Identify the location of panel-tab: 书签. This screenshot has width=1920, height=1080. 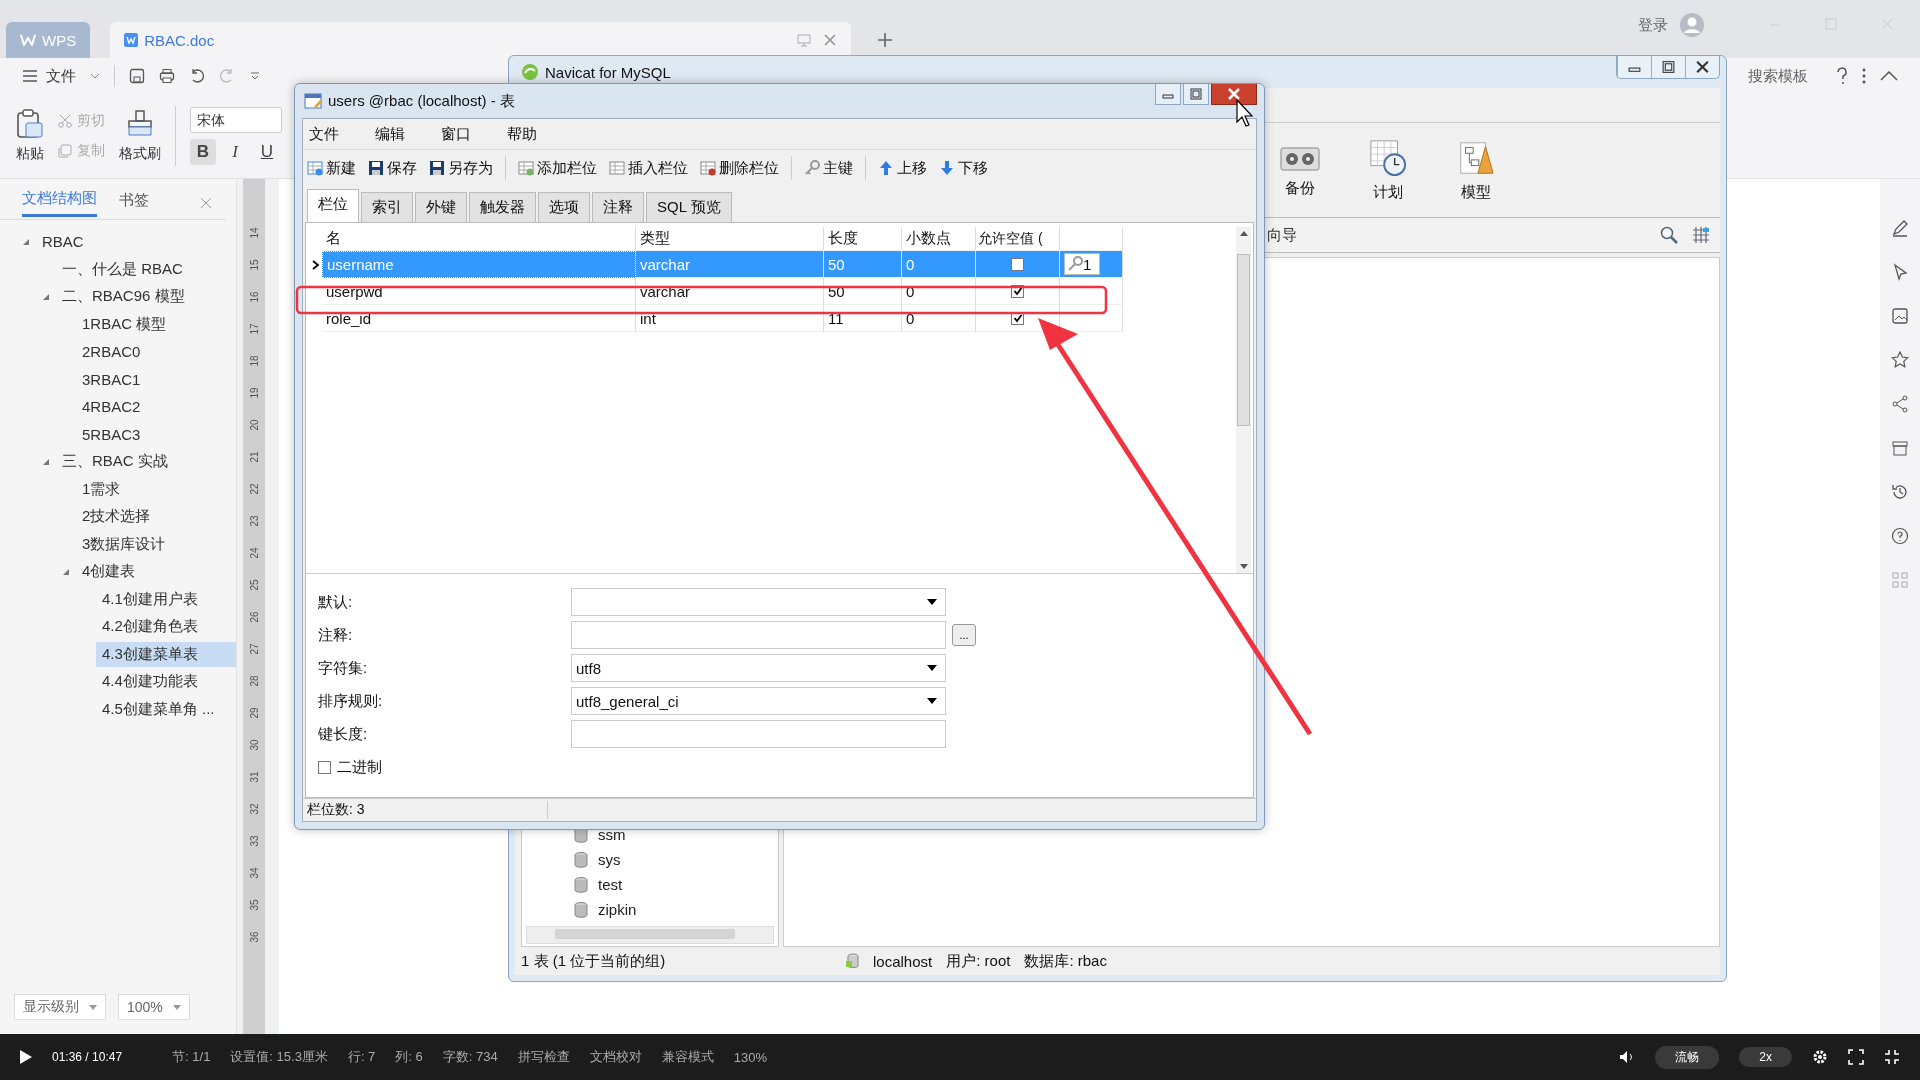
(134, 203).